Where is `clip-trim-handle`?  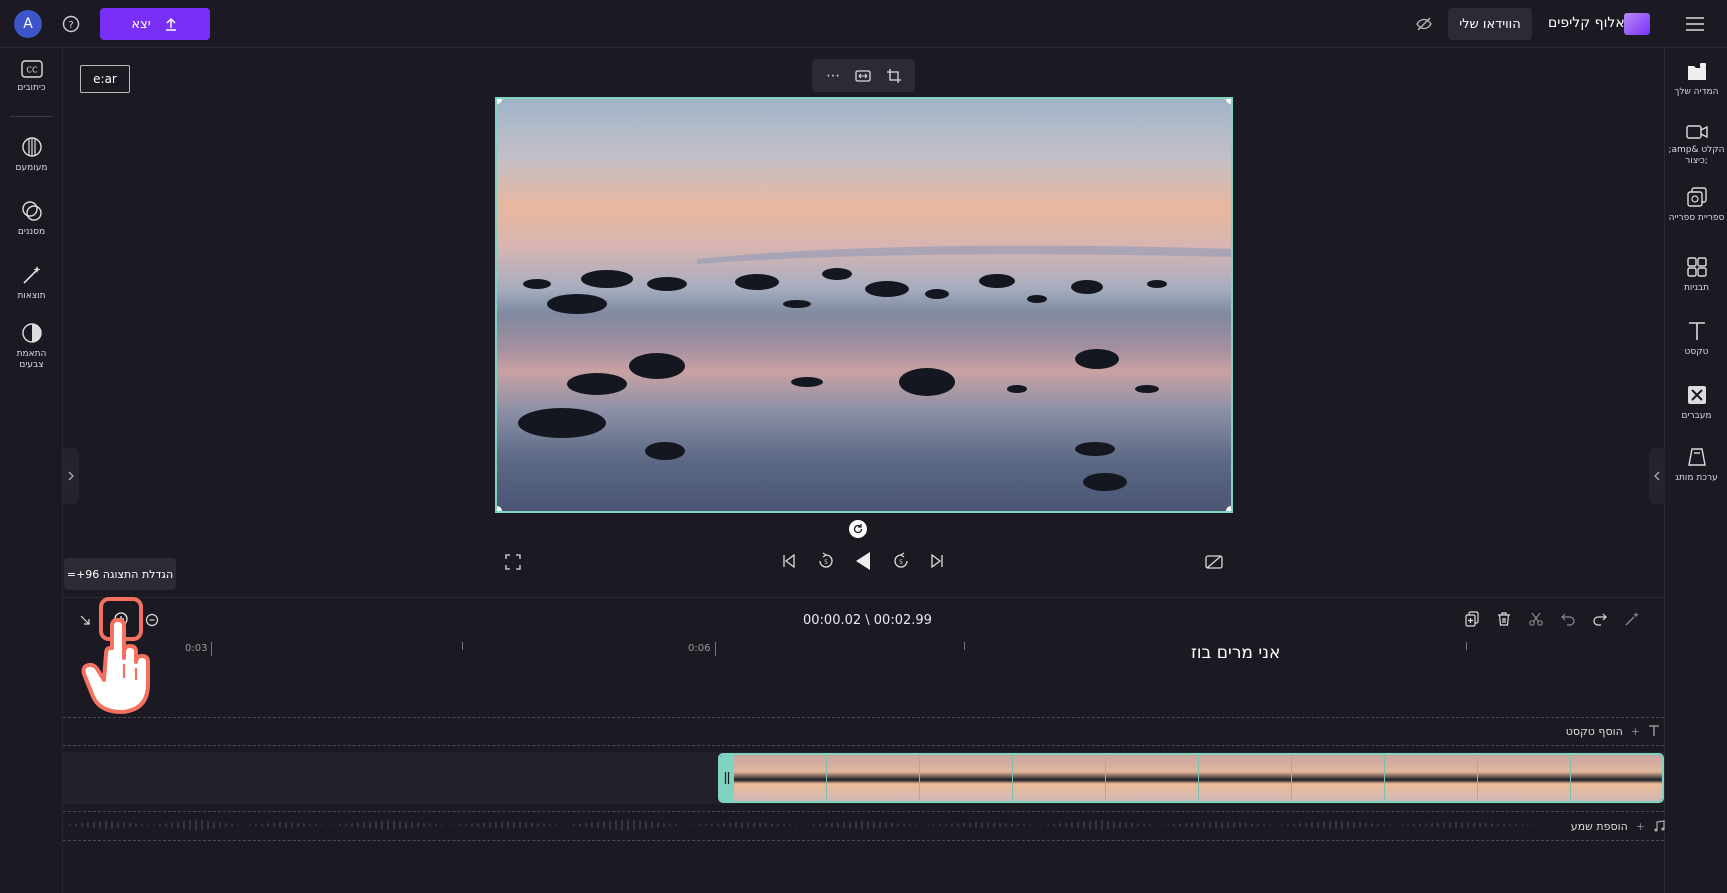
clip-trim-handle is located at coordinates (727, 778).